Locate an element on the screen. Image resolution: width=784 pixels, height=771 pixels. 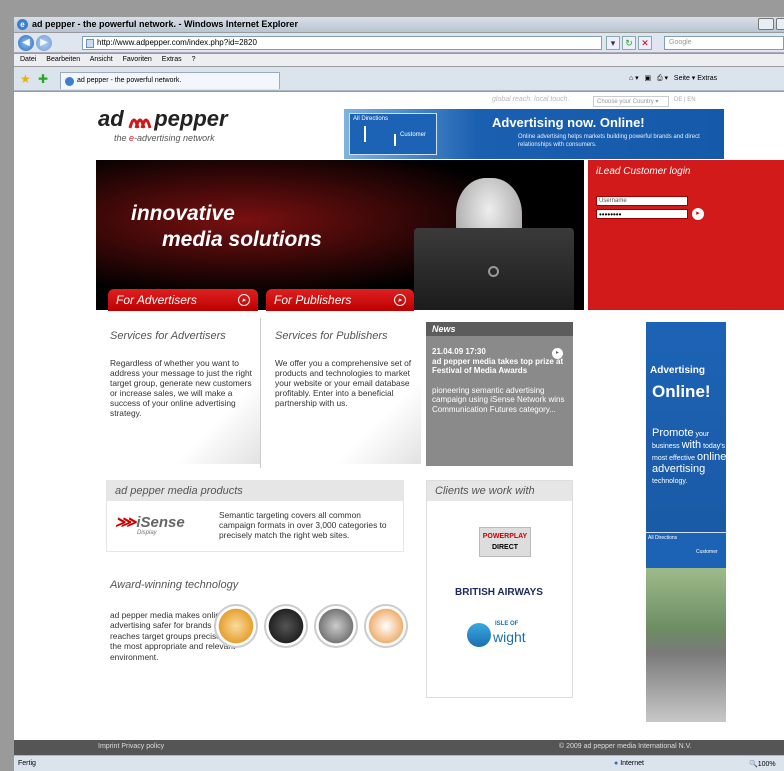
page-tools-label: Seite ▾ Extras is located at coordinates (695, 78).